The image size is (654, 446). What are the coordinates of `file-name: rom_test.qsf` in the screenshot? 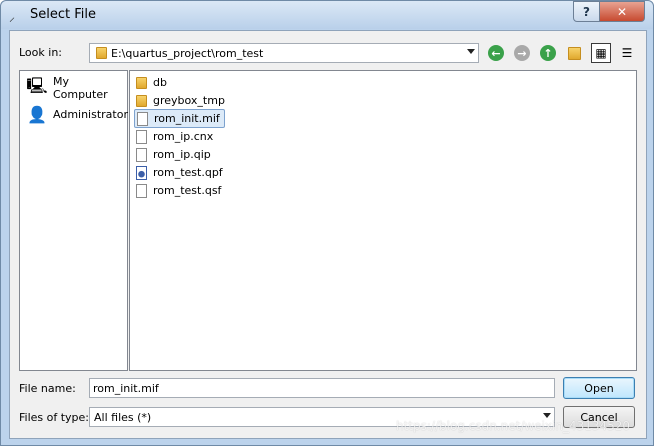 It's located at (187, 190).